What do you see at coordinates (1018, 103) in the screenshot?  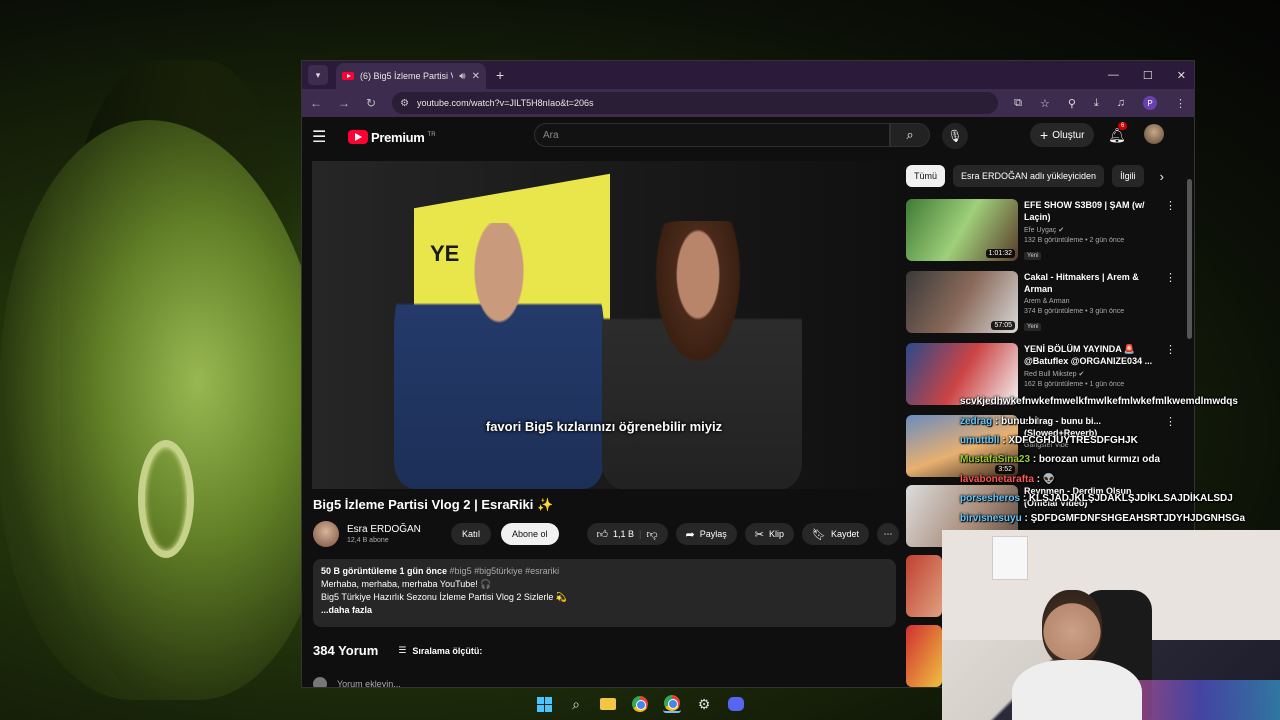 I see `install-app-icon: ⧉` at bounding box center [1018, 103].